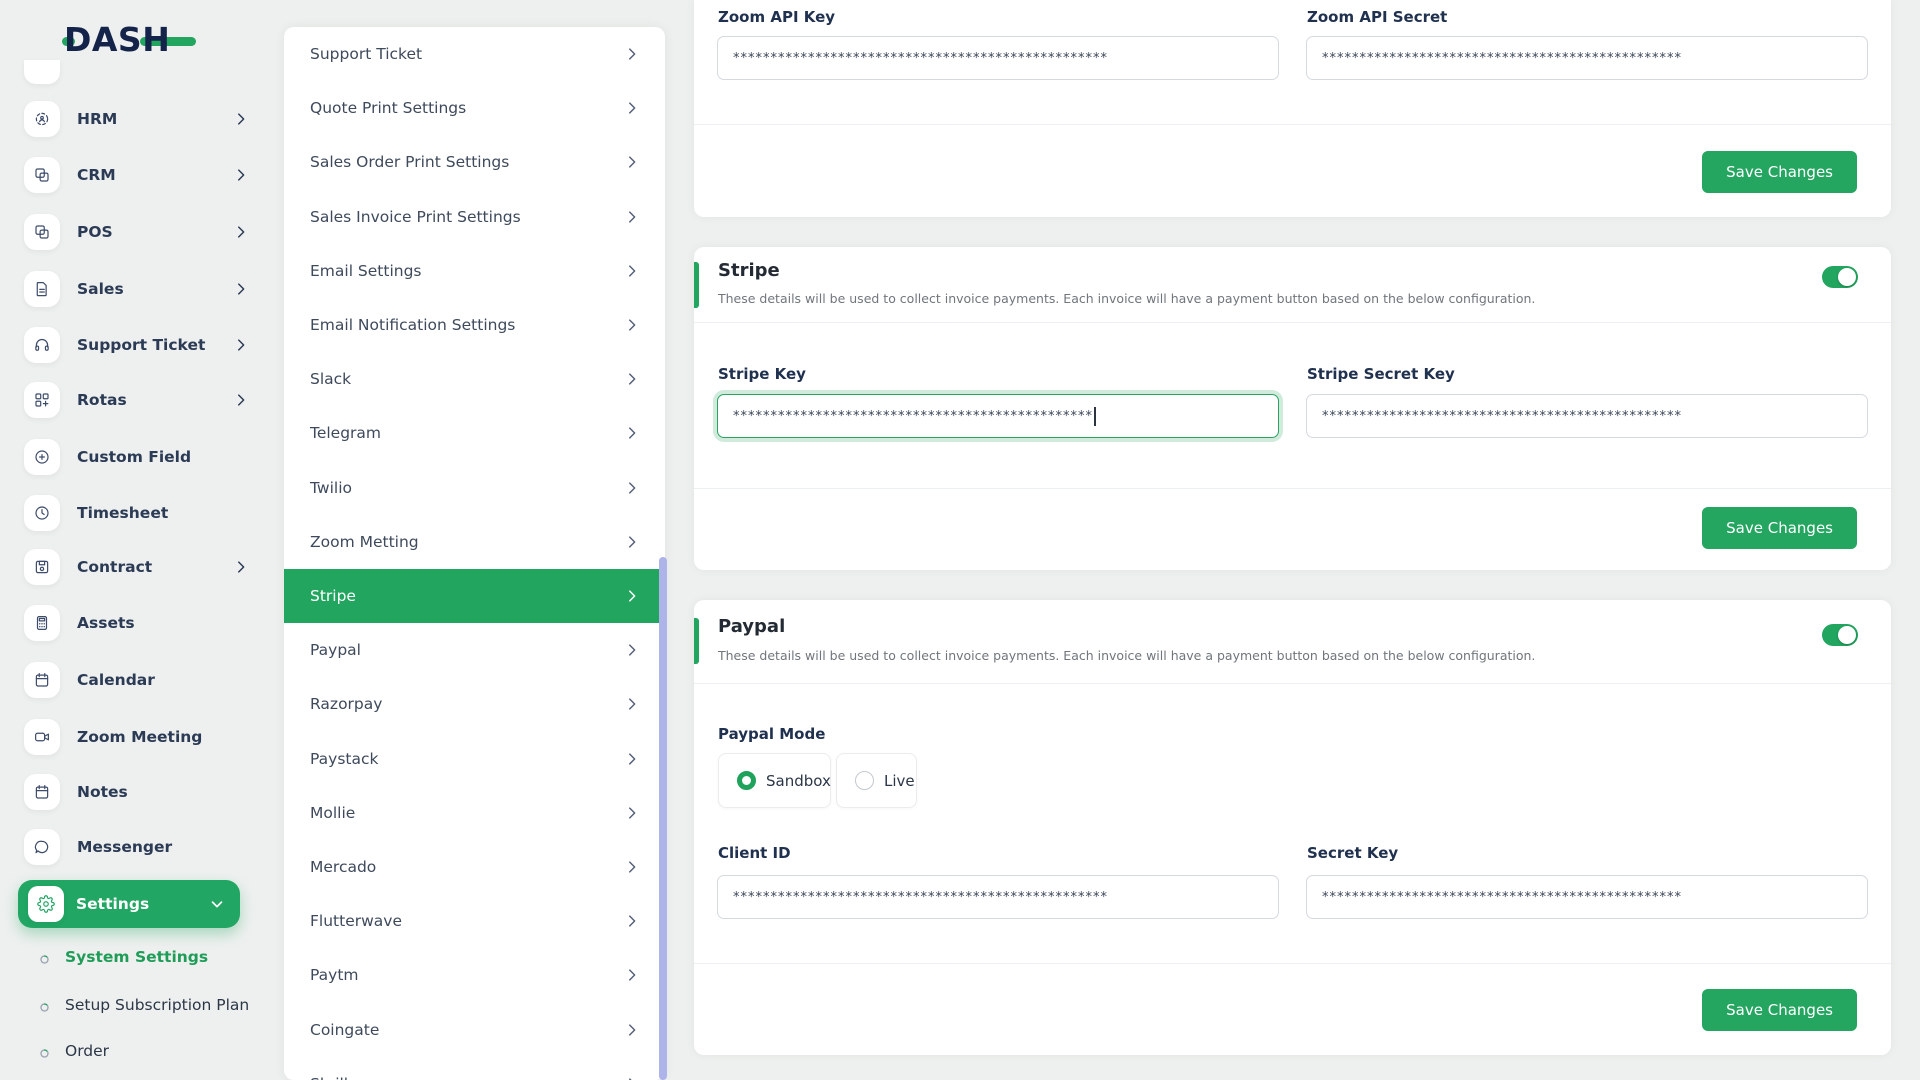 The height and width of the screenshot is (1080, 1920). Describe the element at coordinates (474, 813) in the screenshot. I see `settings-menu-item-mollie: Mollie` at that location.